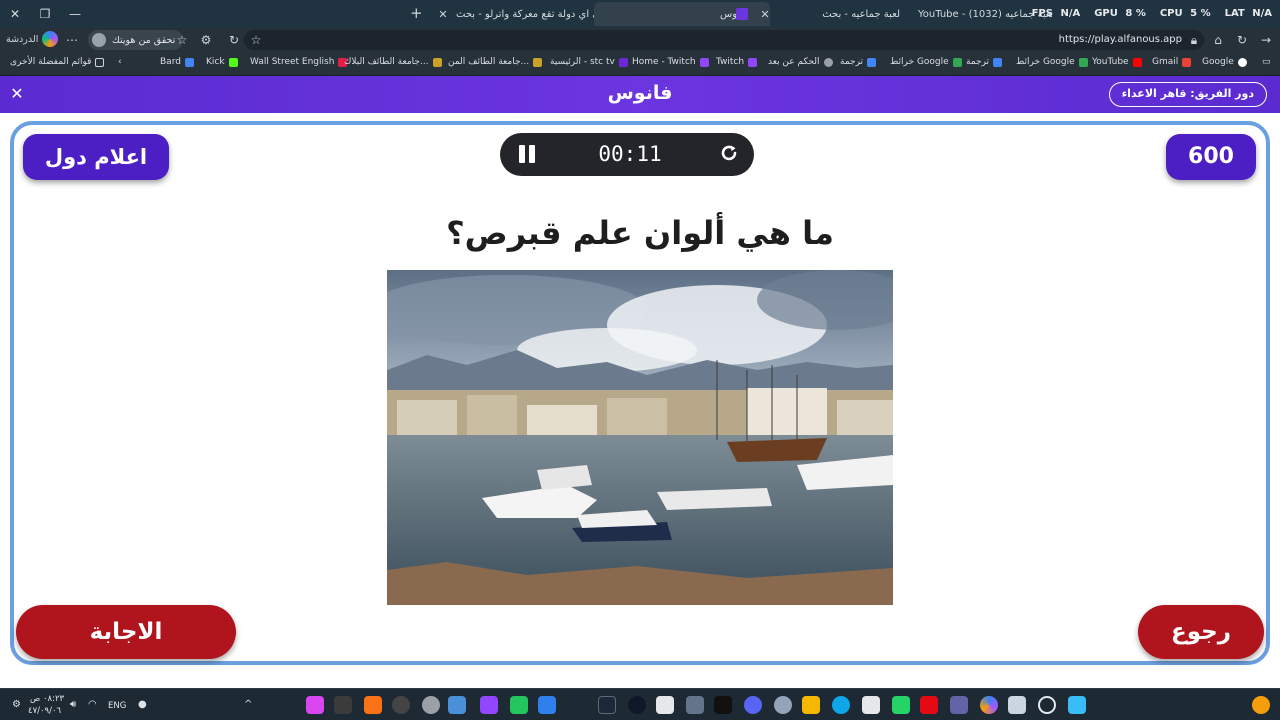 The height and width of the screenshot is (720, 1280). What do you see at coordinates (92, 704) in the screenshot?
I see `network-icon: ◠` at bounding box center [92, 704].